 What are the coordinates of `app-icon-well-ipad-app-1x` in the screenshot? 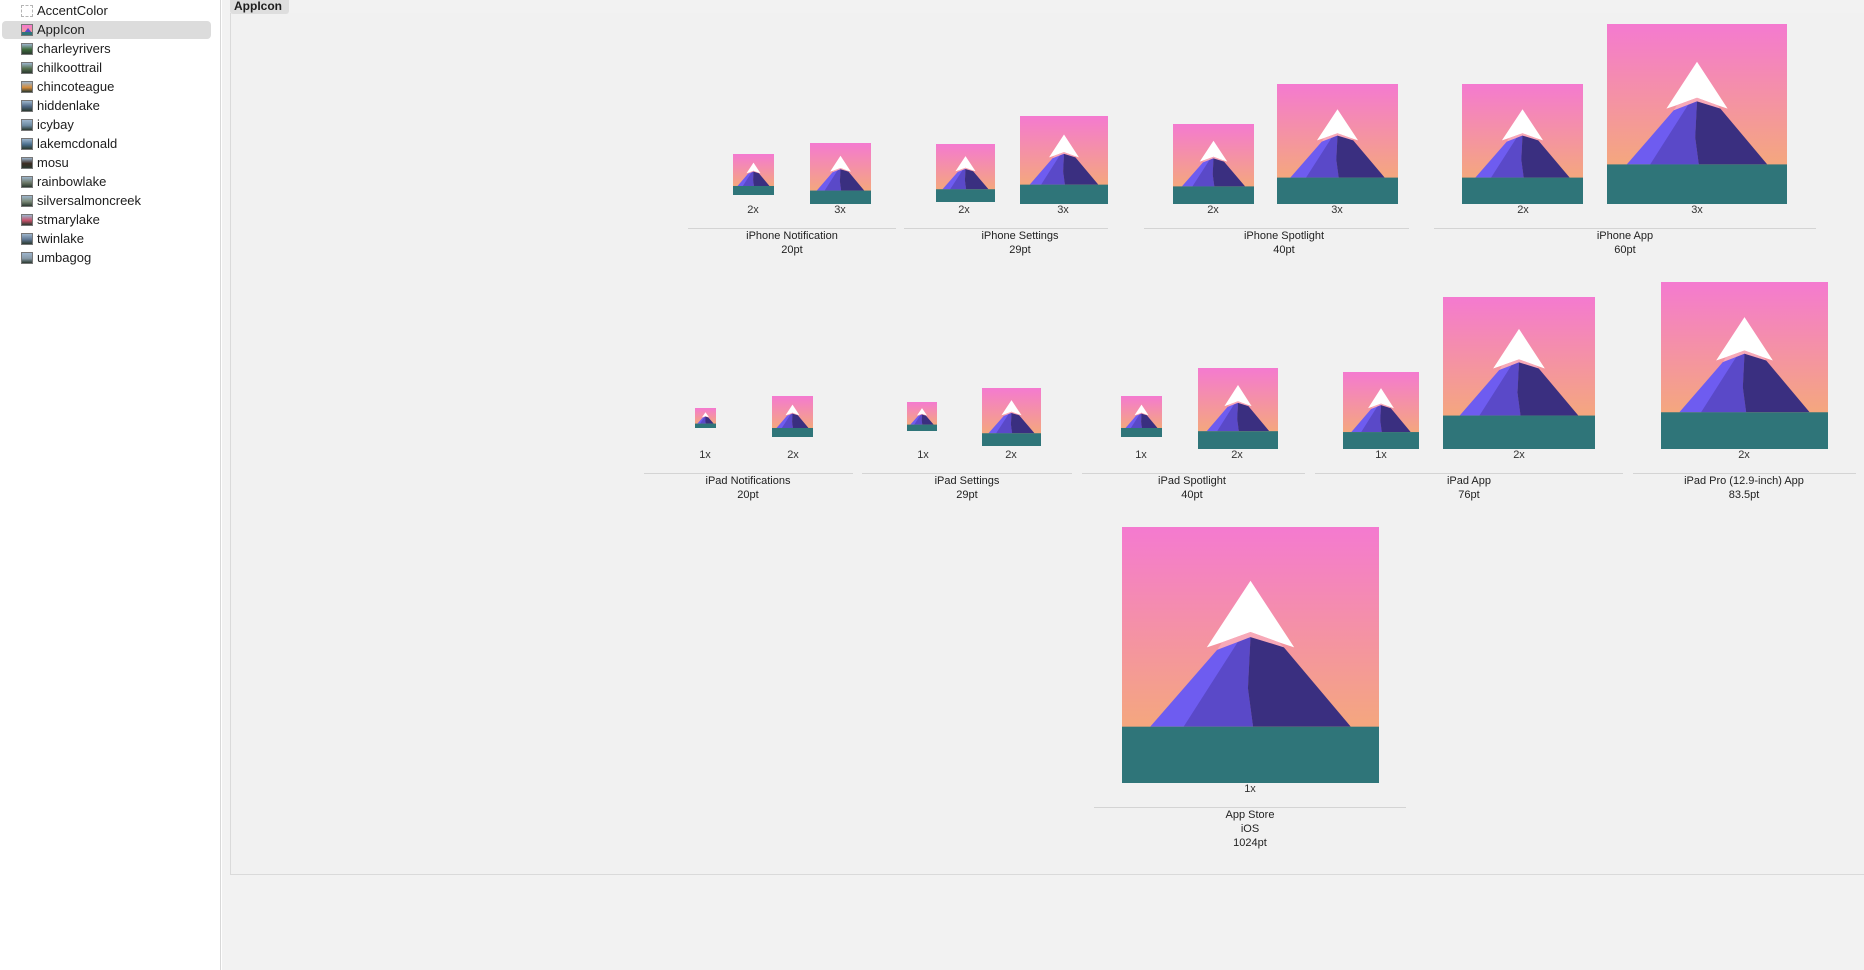 It's located at (1381, 410).